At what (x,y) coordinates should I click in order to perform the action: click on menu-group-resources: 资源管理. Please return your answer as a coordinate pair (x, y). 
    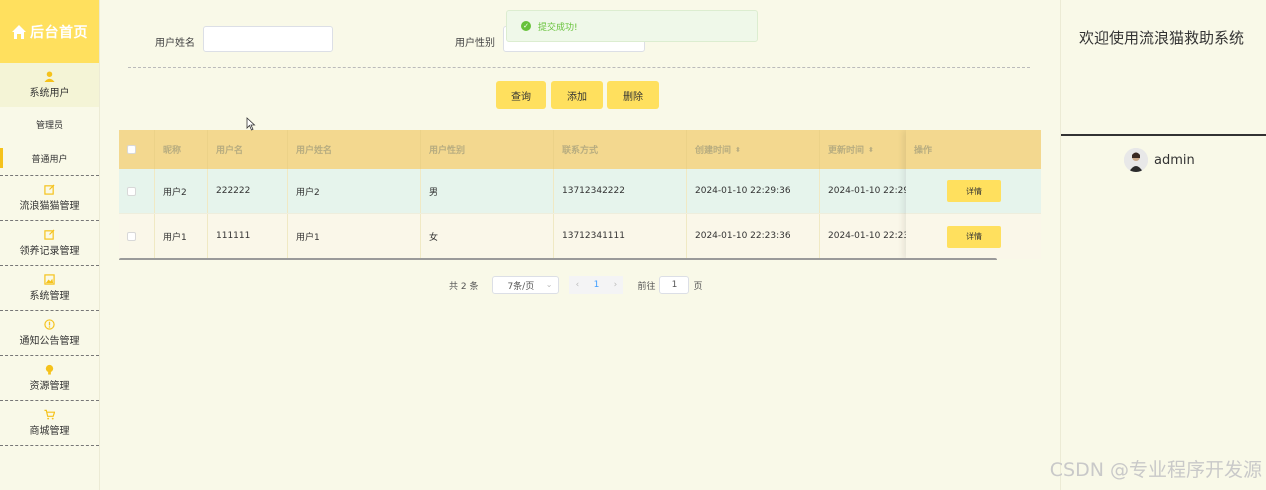
    Looking at the image, I should click on (49, 378).